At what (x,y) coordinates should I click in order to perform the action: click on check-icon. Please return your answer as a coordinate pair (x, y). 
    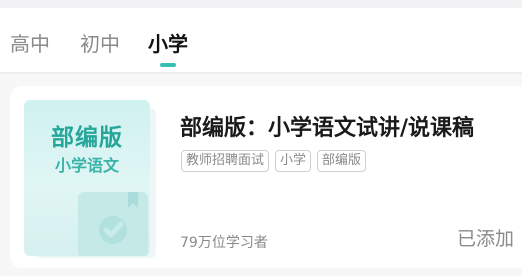
    Looking at the image, I should click on (118, 218).